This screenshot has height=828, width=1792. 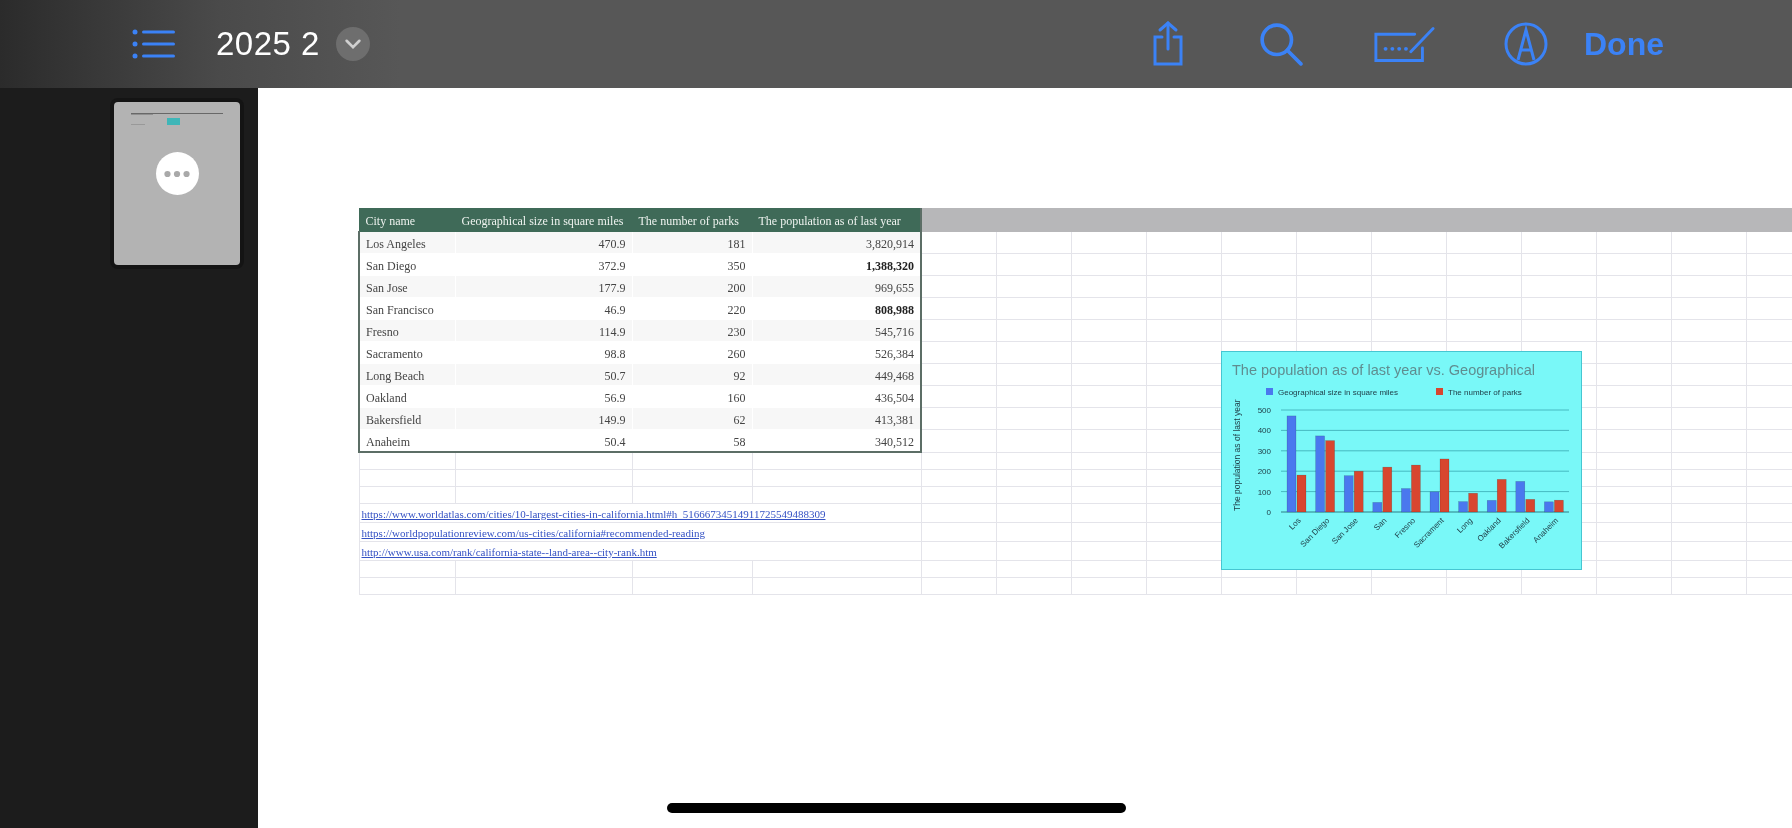 What do you see at coordinates (612, 243) in the screenshot?
I see `table-cell: 470.9` at bounding box center [612, 243].